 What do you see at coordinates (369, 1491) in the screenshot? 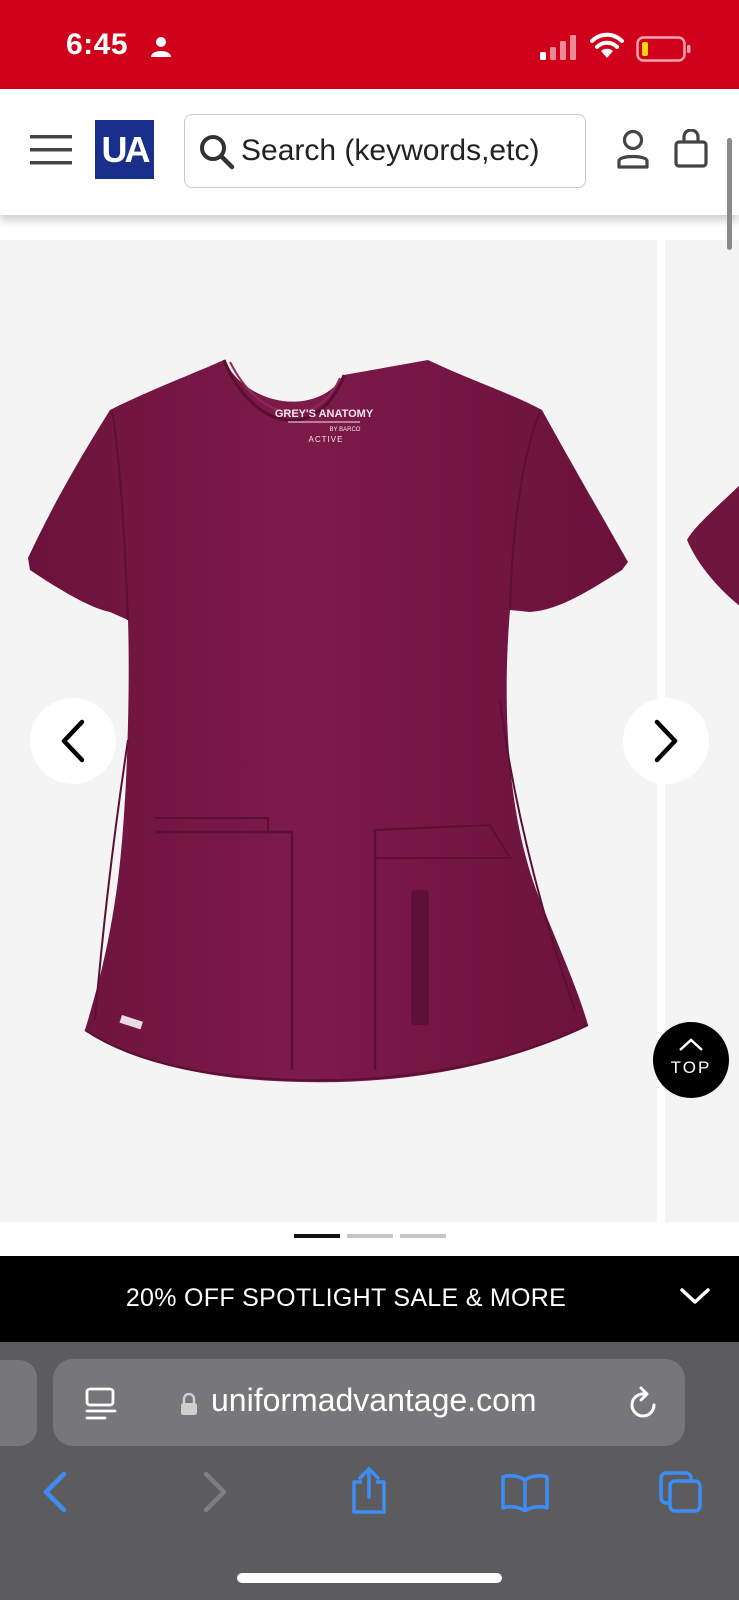
I see `share-icon` at bounding box center [369, 1491].